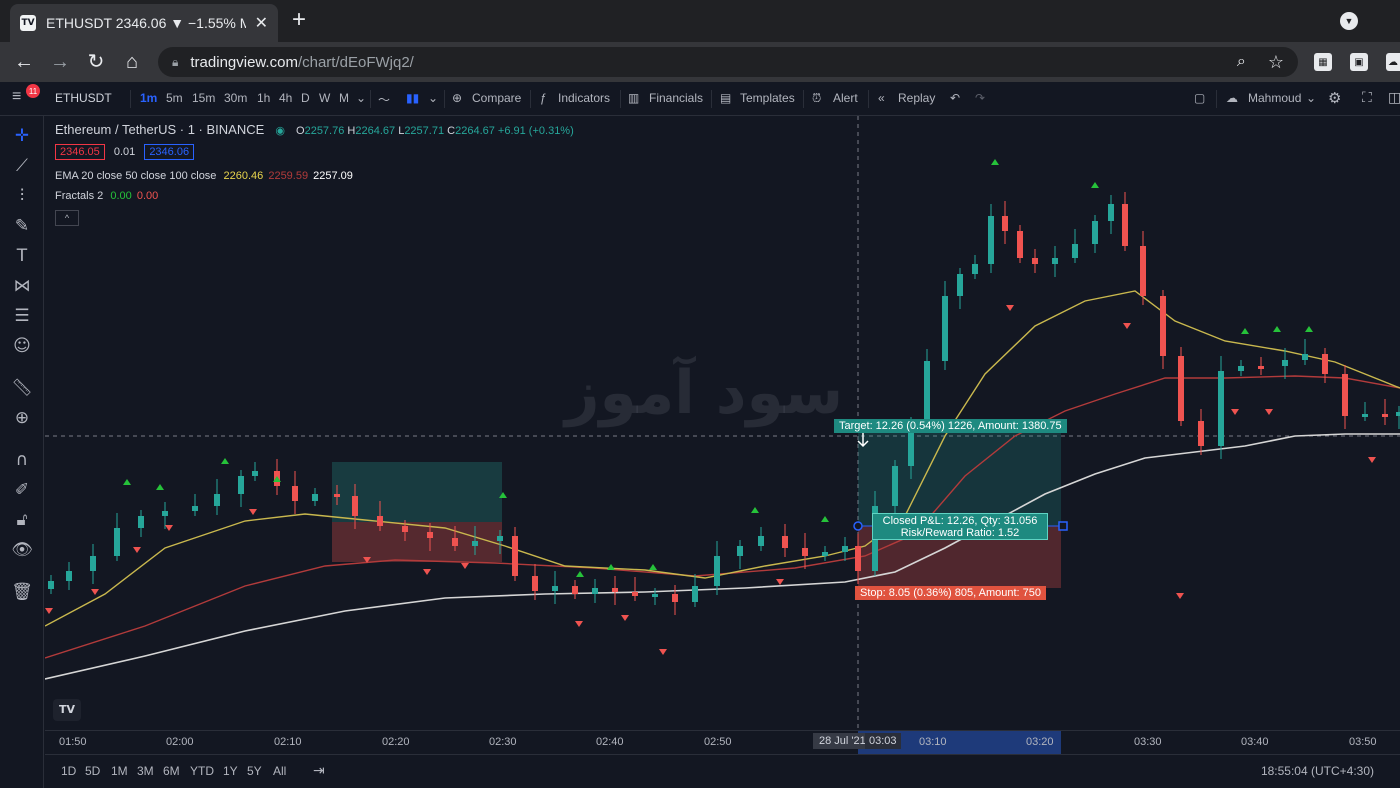  What do you see at coordinates (68, 771) in the screenshot?
I see `range-1d-button: 1D` at bounding box center [68, 771].